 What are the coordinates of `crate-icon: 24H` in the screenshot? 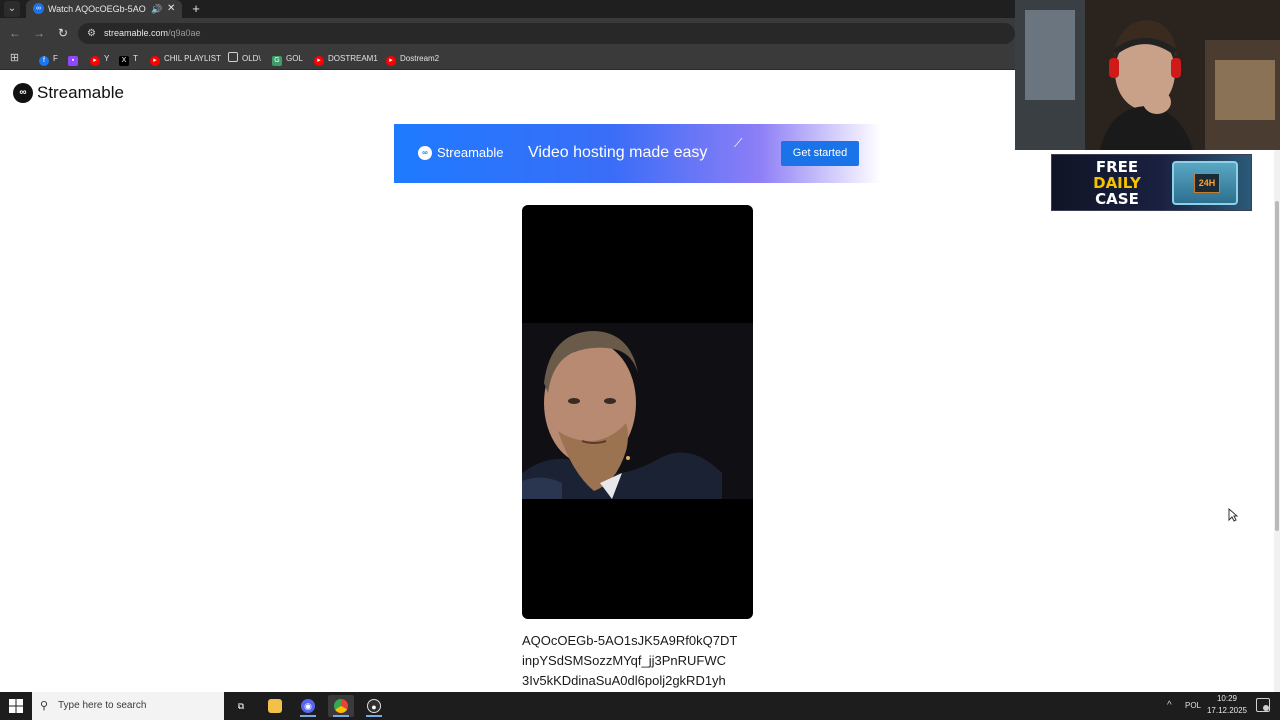 It's located at (1205, 183).